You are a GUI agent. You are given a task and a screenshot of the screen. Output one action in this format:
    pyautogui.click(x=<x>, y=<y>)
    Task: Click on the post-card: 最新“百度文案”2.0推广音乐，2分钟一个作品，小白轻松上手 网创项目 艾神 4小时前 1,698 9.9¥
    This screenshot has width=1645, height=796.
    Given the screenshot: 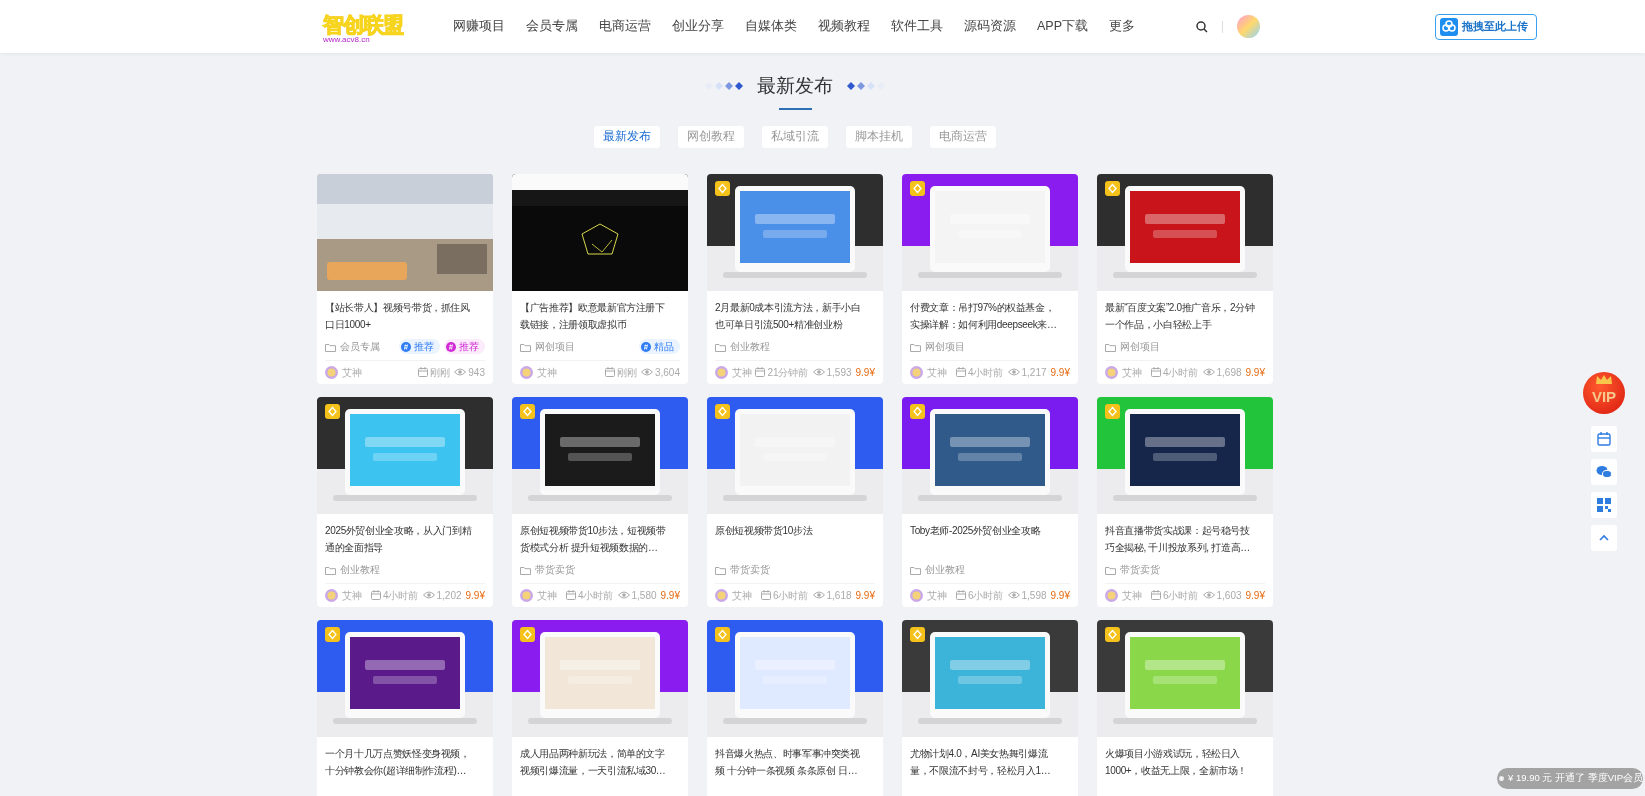 What is the action you would take?
    pyautogui.click(x=1185, y=278)
    